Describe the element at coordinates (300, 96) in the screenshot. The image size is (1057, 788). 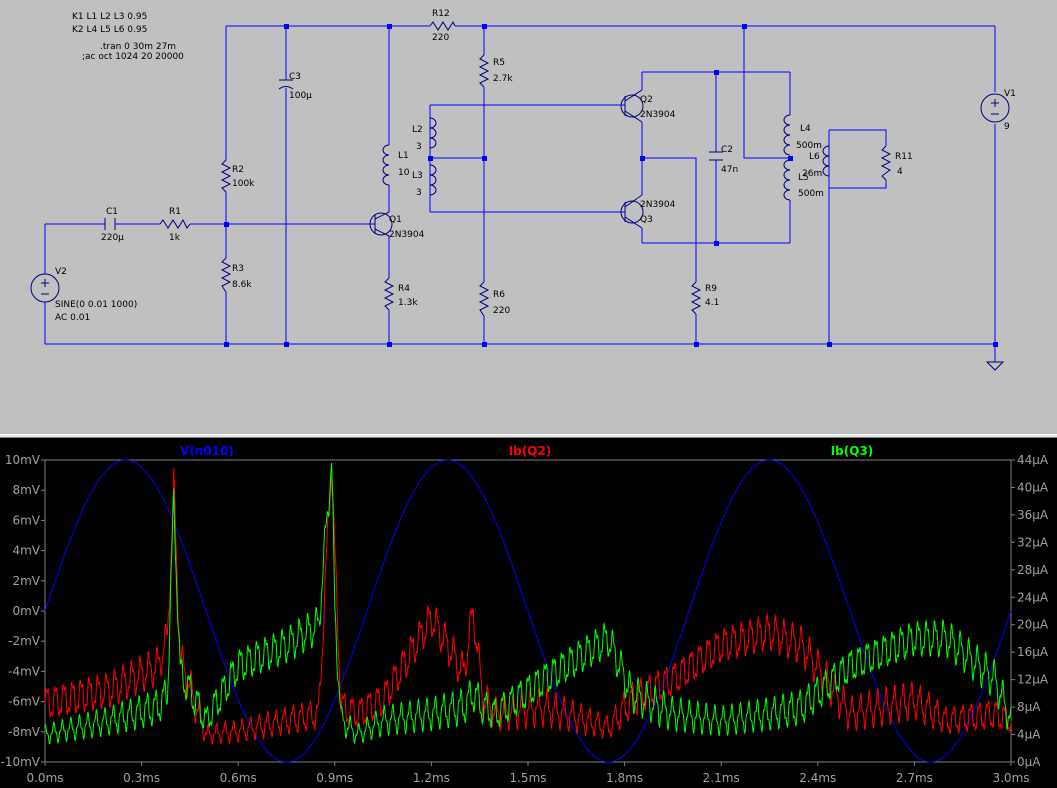
I see `value-c3: 100µ` at that location.